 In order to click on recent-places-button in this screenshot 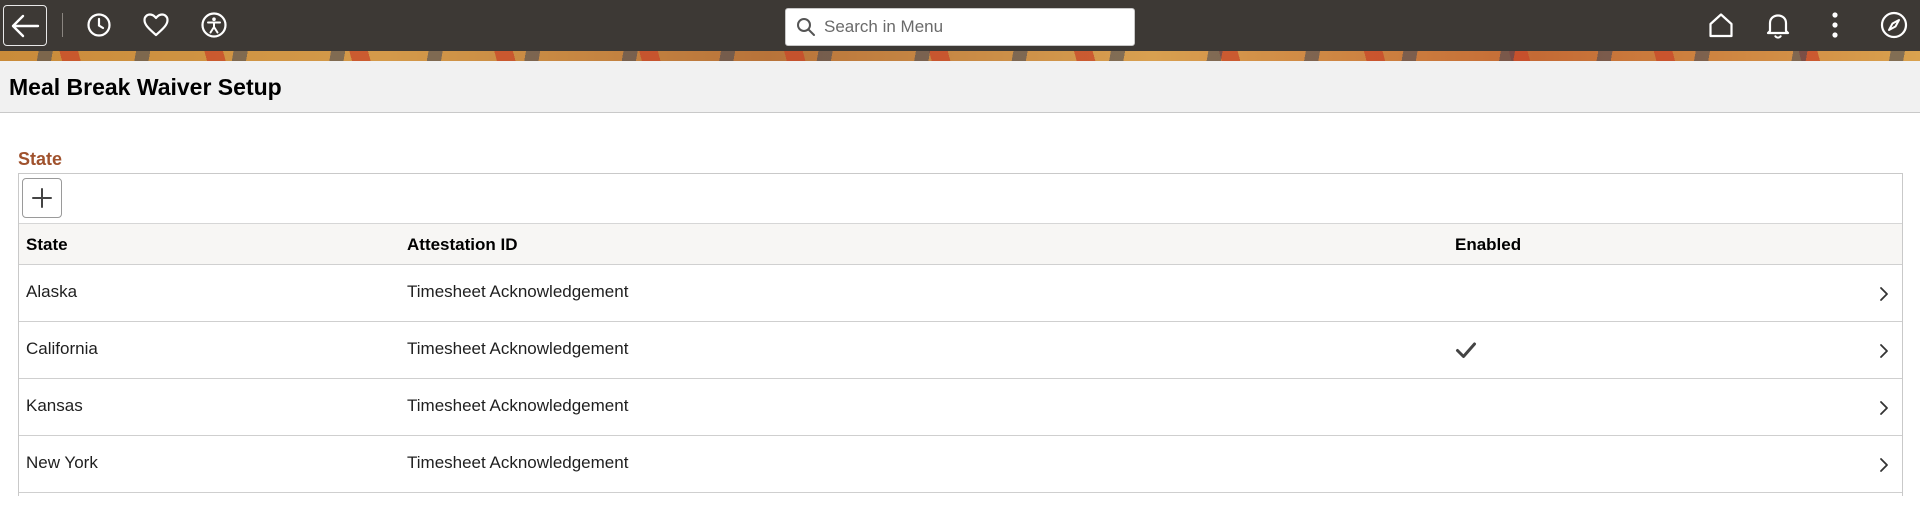, I will do `click(99, 25)`.